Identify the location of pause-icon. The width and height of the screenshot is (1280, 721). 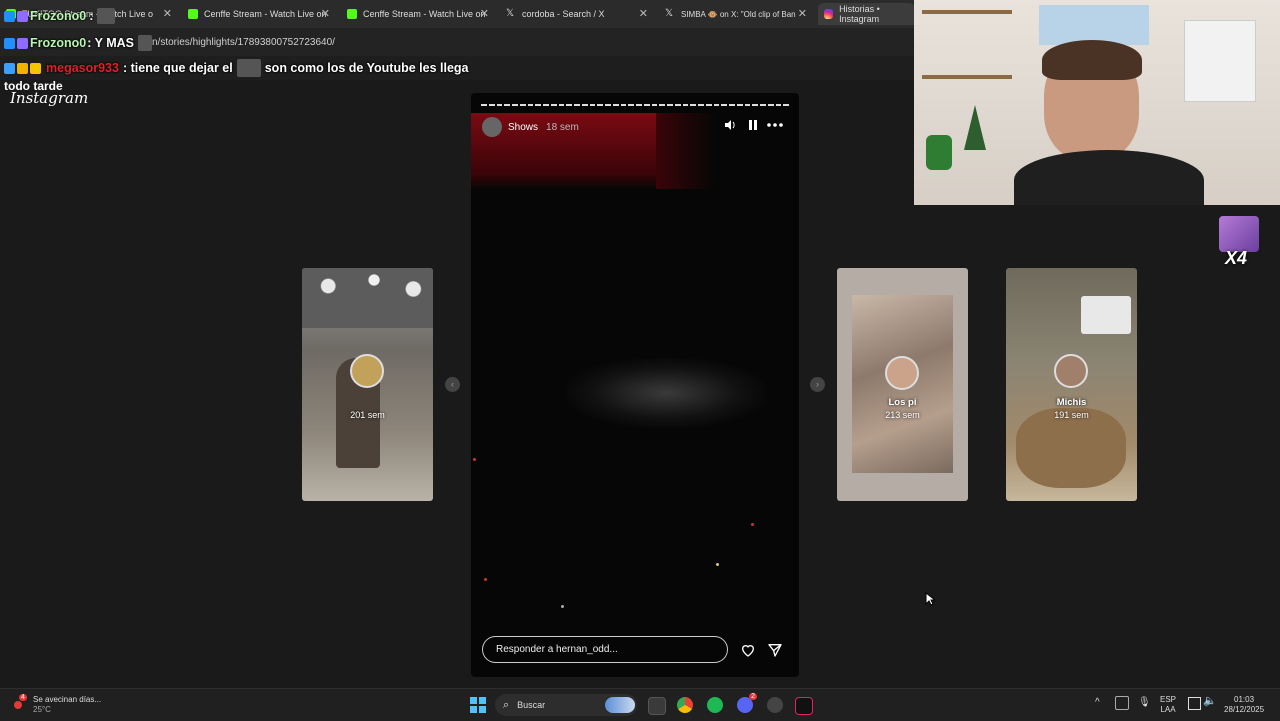
(753, 125).